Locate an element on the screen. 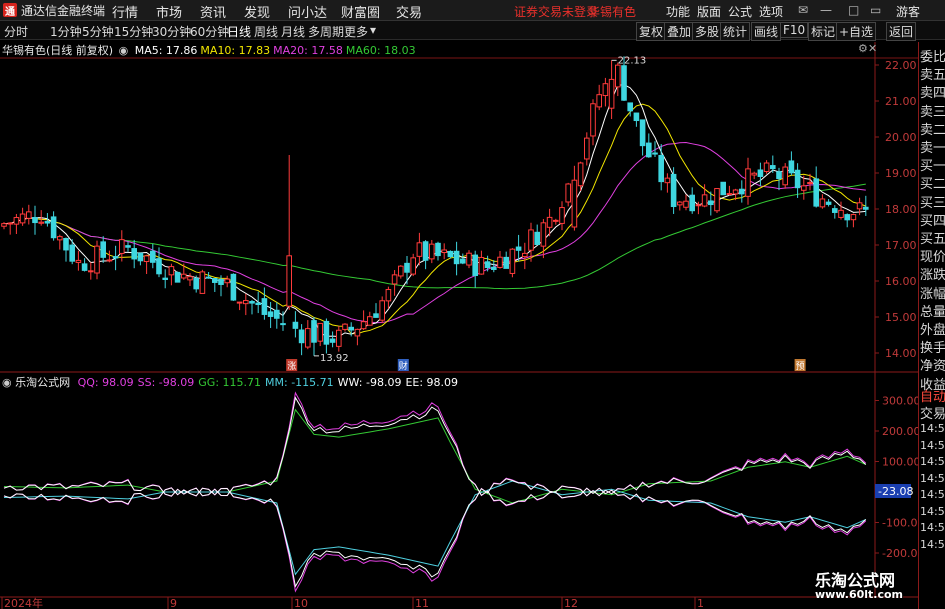 Image resolution: width=945 pixels, height=609 pixels. indicator-title: 乐淘公式网 is located at coordinates (43, 382).